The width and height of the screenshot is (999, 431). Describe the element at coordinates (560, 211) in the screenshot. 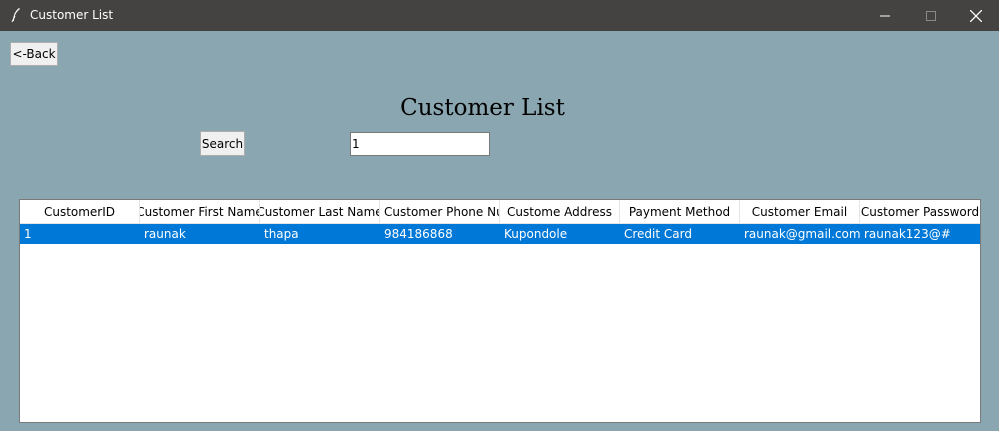

I see `column-header-address: Custome Address` at that location.